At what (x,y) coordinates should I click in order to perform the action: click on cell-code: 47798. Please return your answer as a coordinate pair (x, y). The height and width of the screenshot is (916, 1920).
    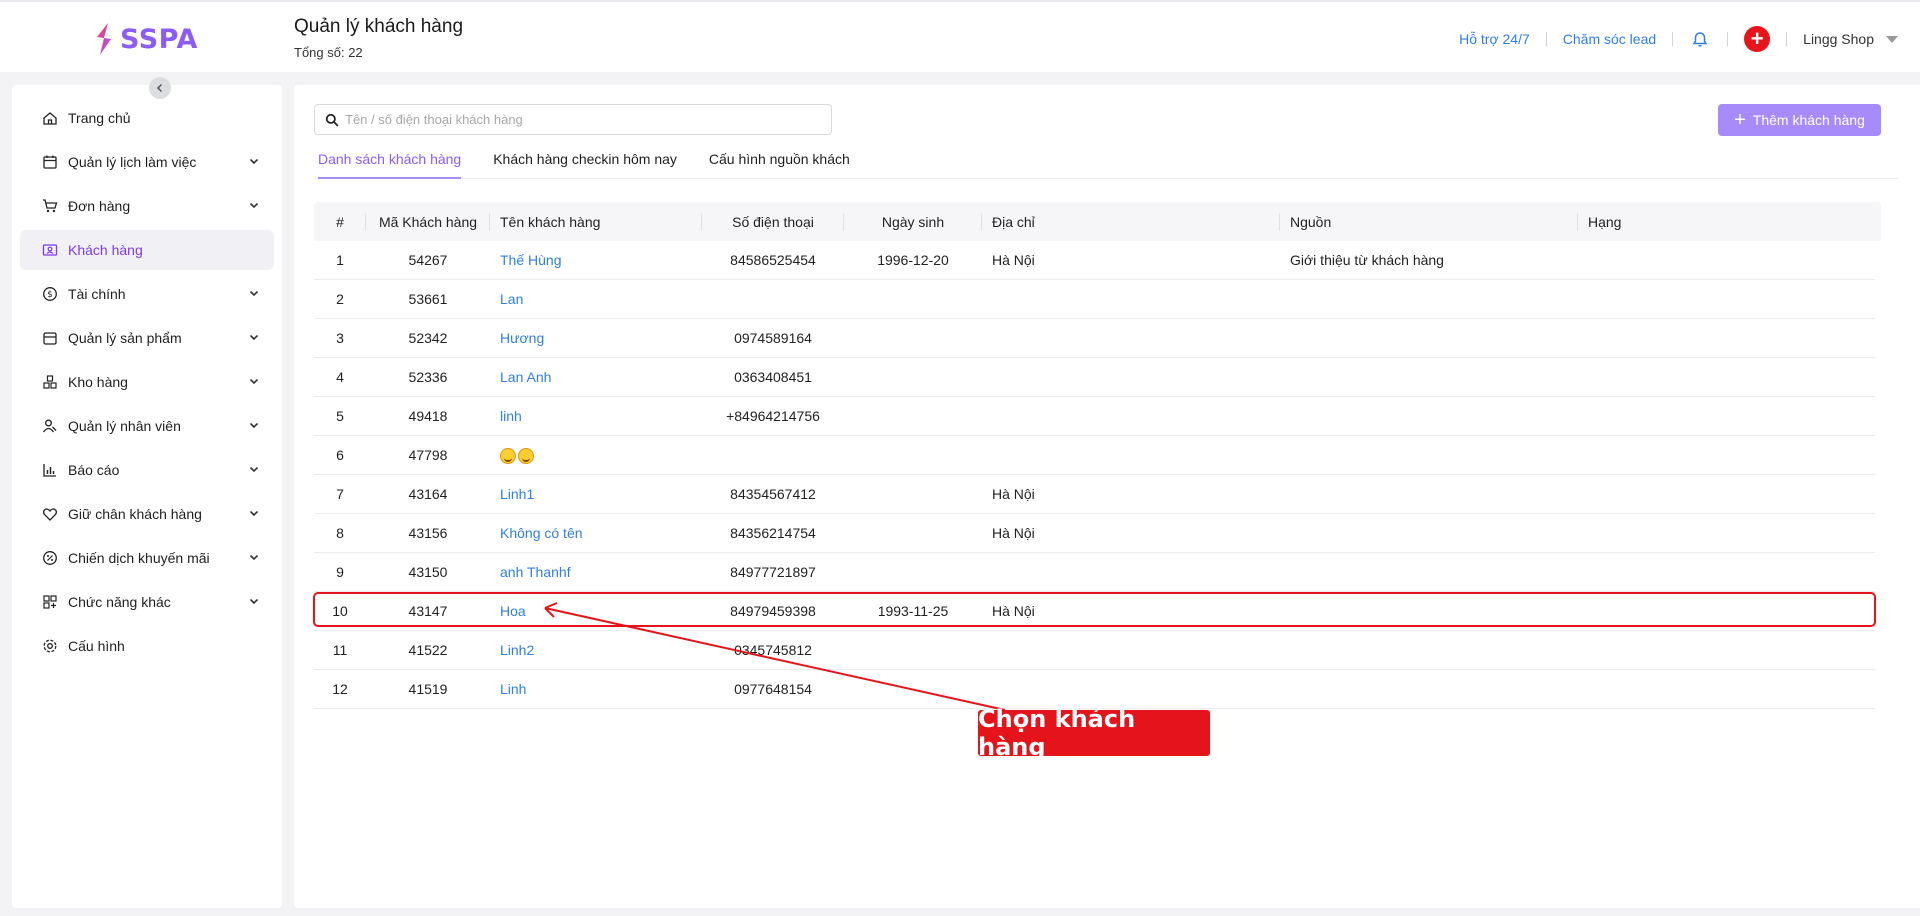
    Looking at the image, I should click on (428, 455).